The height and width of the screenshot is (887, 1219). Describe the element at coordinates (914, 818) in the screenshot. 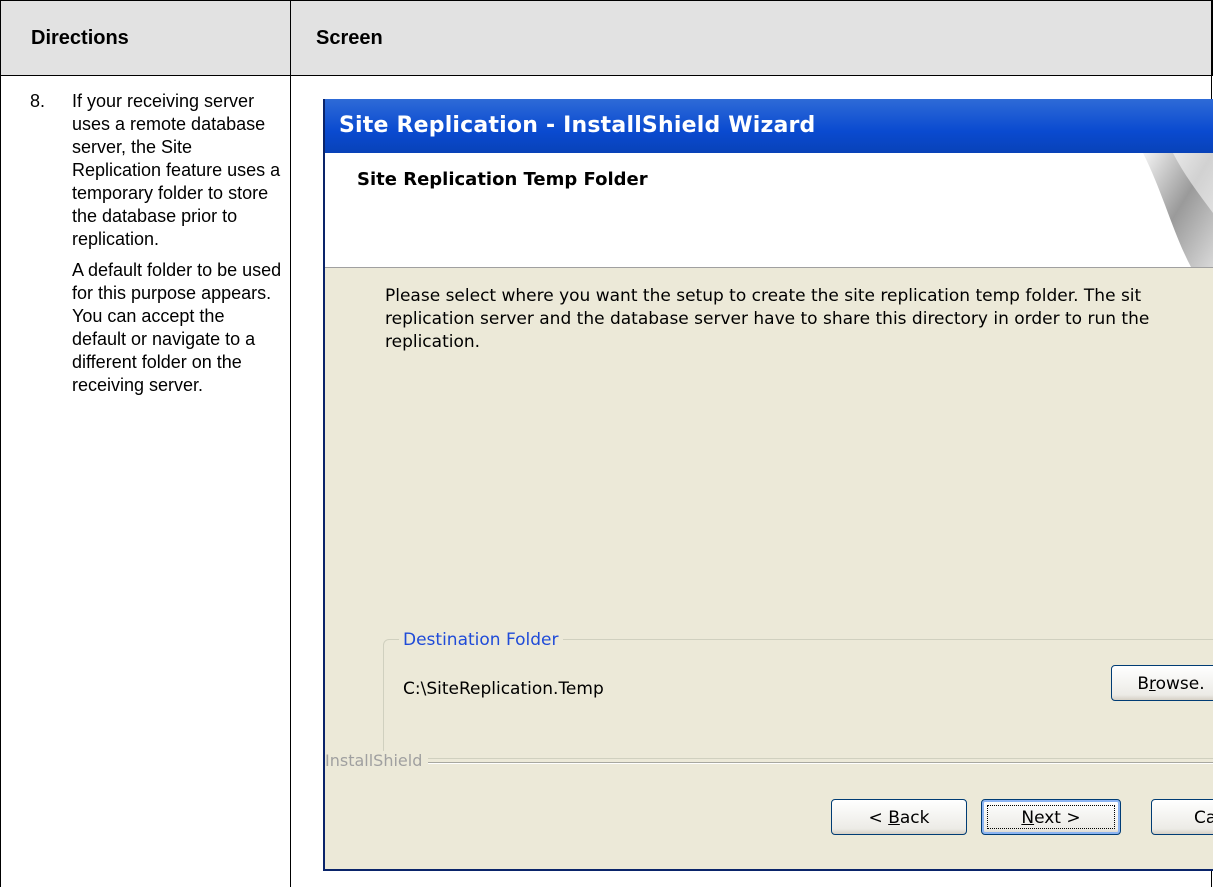

I see `back-label-suffix: ack` at that location.